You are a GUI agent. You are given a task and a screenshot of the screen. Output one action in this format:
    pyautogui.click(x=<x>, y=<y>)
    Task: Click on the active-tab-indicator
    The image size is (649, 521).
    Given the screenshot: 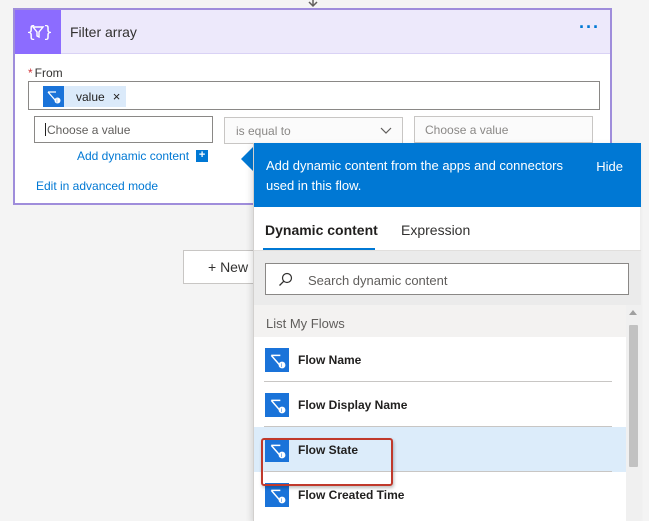 What is the action you would take?
    pyautogui.click(x=319, y=249)
    